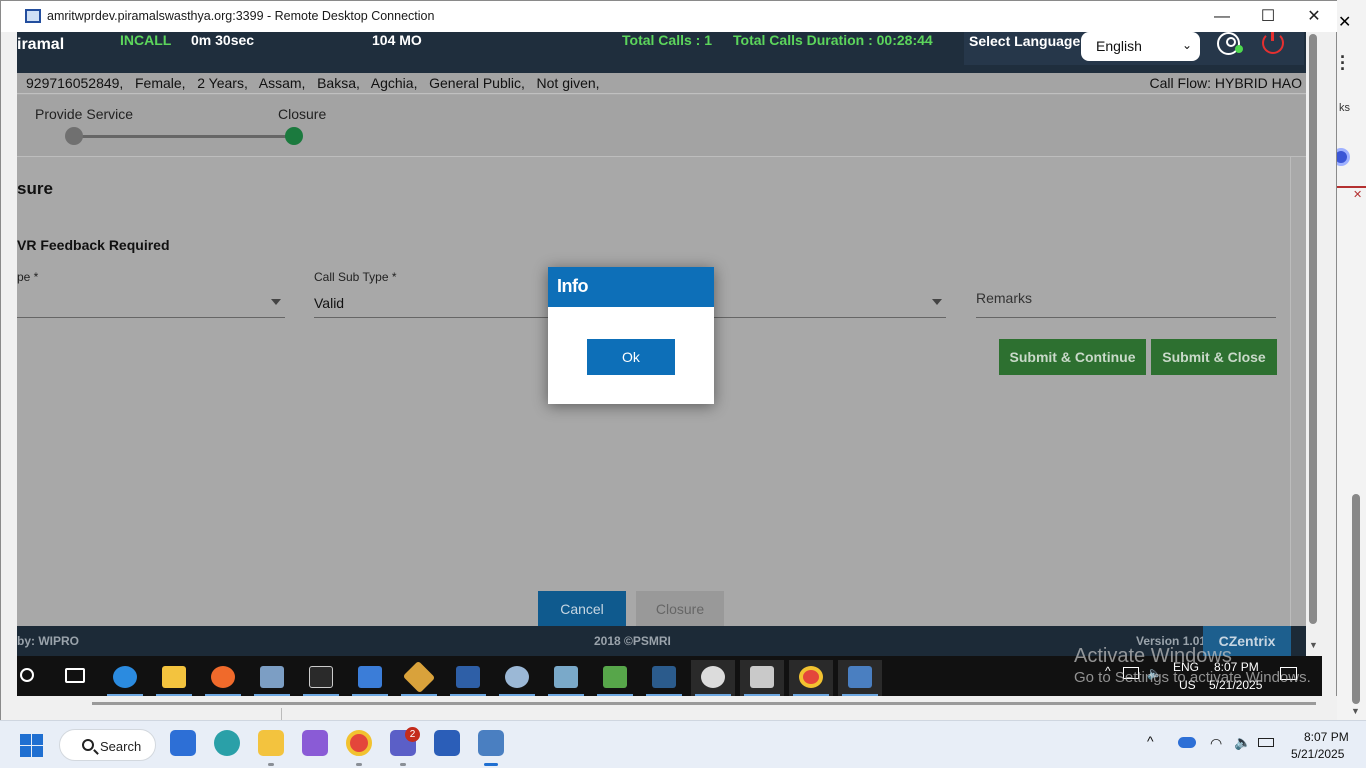 The height and width of the screenshot is (768, 1366). I want to click on file-explorer-icon, so click(174, 678).